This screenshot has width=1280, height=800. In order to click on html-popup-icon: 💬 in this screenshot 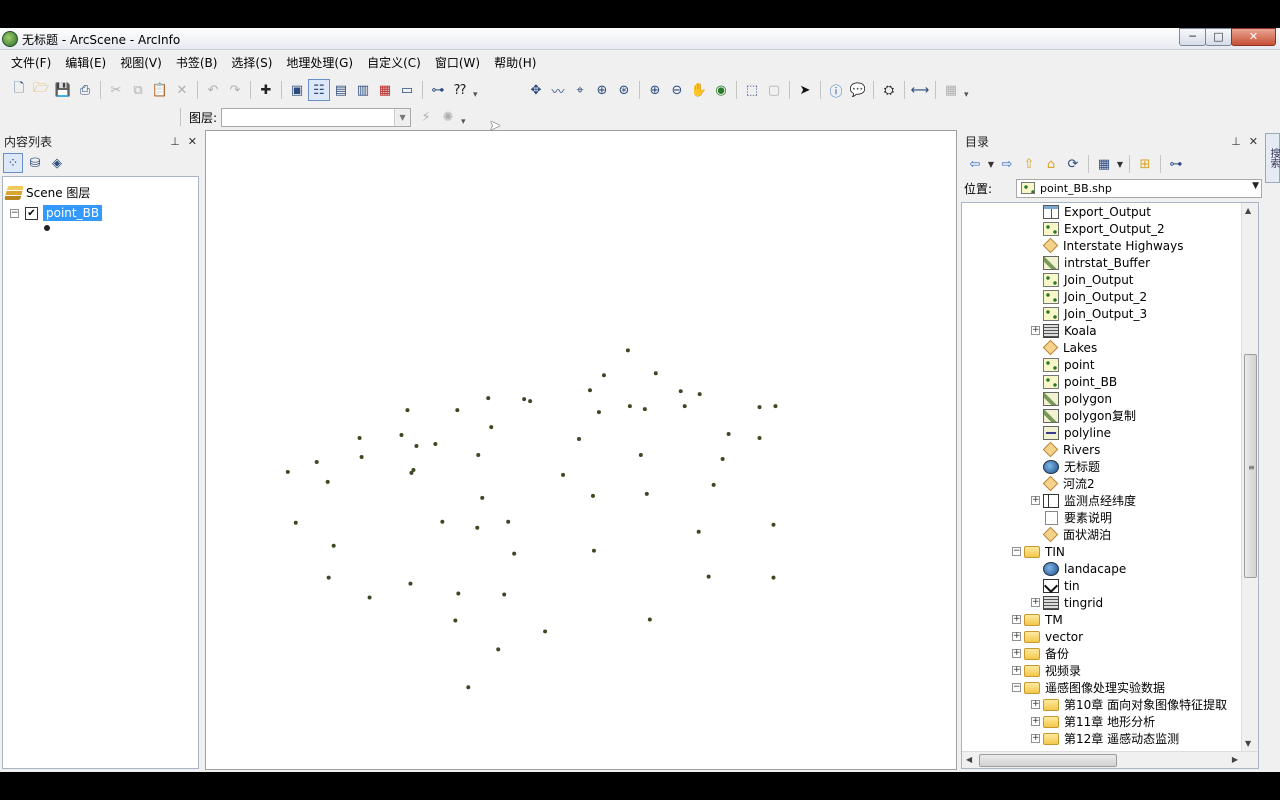, I will do `click(858, 90)`.